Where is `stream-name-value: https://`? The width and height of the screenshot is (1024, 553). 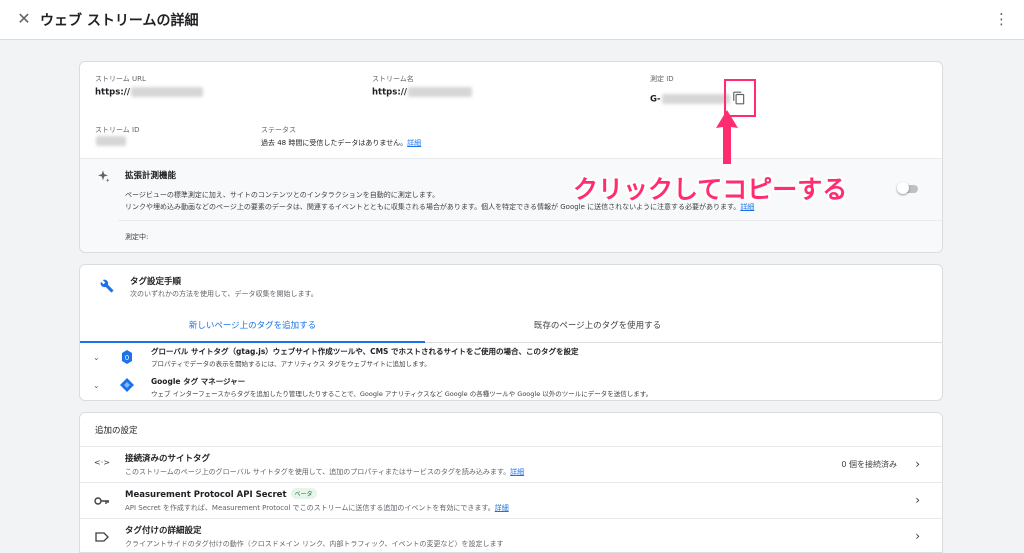 stream-name-value: https:// is located at coordinates (422, 92).